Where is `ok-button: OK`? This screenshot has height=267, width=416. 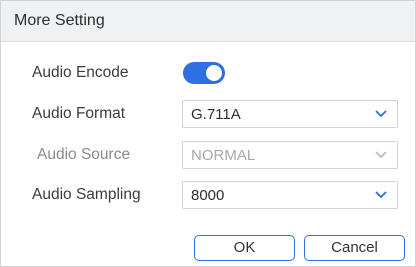
ok-button: OK is located at coordinates (244, 248).